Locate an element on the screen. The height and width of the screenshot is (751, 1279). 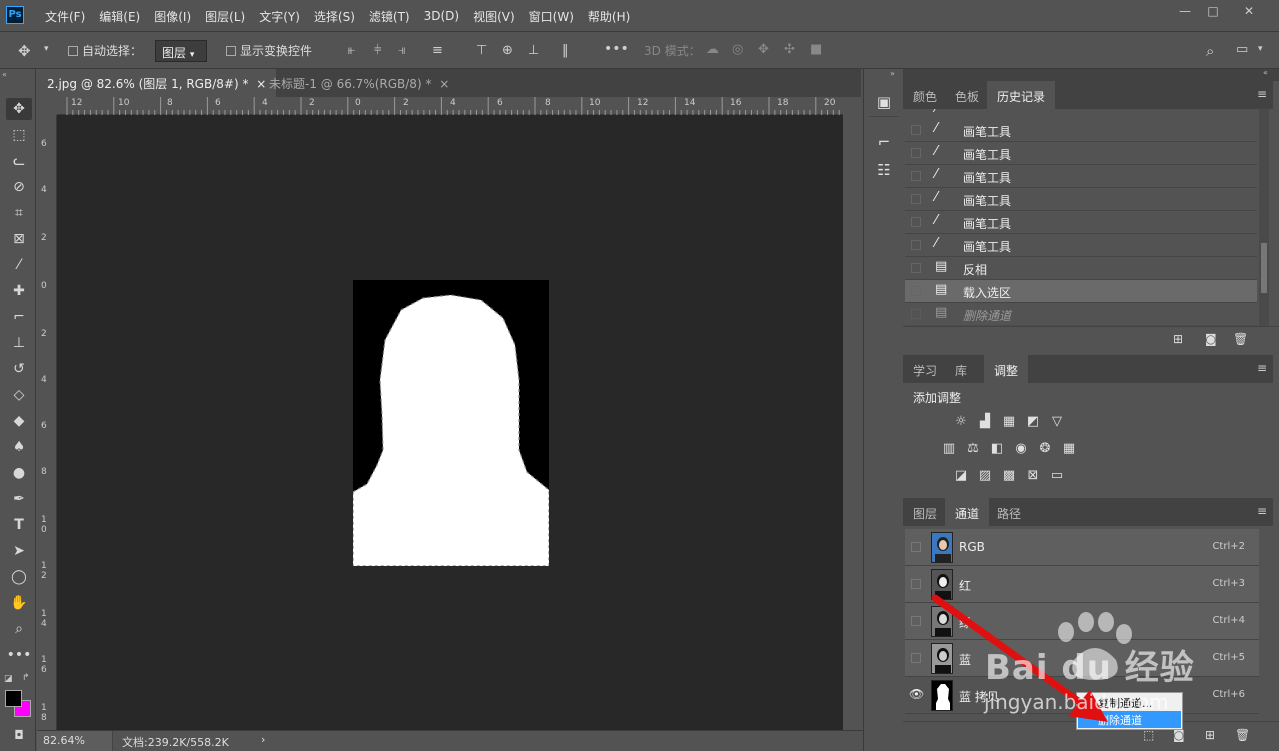
eraser-tool-icon: ◇ is located at coordinates (19, 395).